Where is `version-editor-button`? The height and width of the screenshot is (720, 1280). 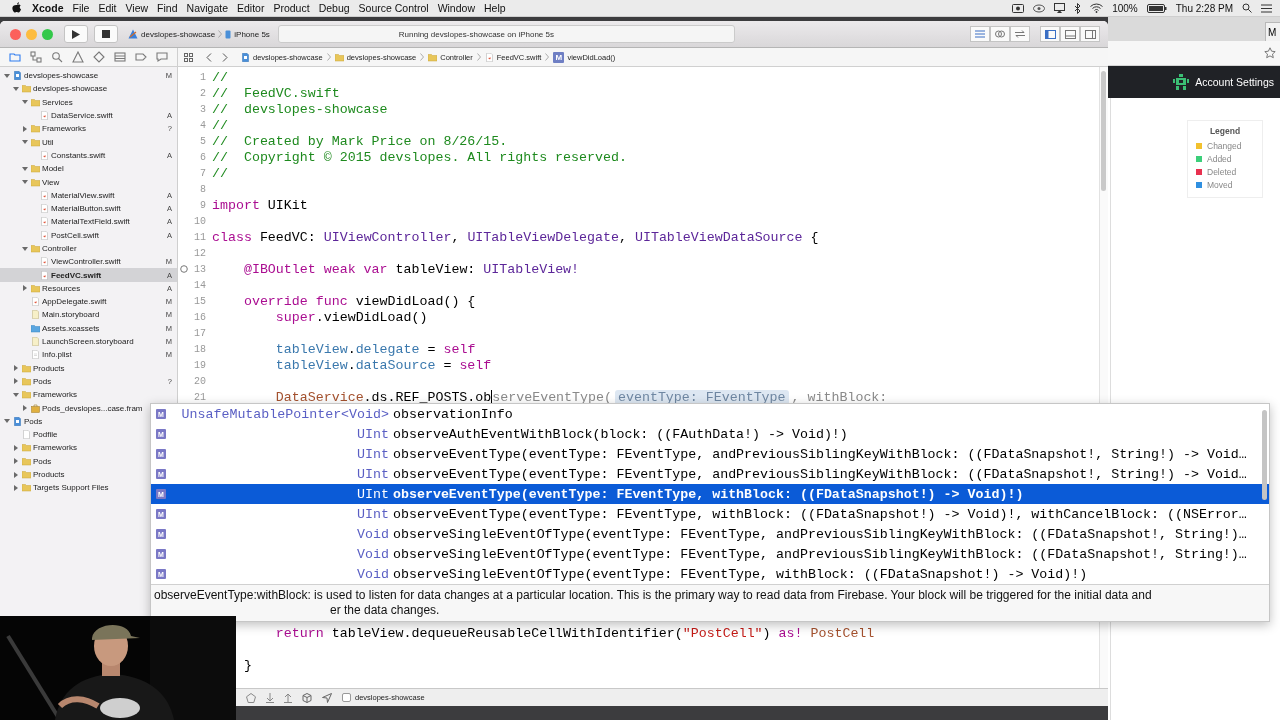
version-editor-button is located at coordinates (1020, 34).